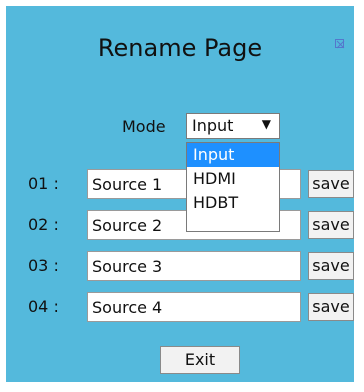 Image resolution: width=364 pixels, height=392 pixels. Describe the element at coordinates (43, 183) in the screenshot. I see `row-label-01: 01 :` at that location.